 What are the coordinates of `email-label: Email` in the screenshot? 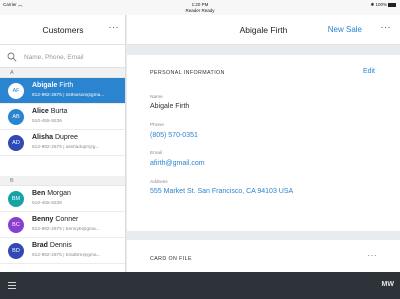 It's located at (156, 153).